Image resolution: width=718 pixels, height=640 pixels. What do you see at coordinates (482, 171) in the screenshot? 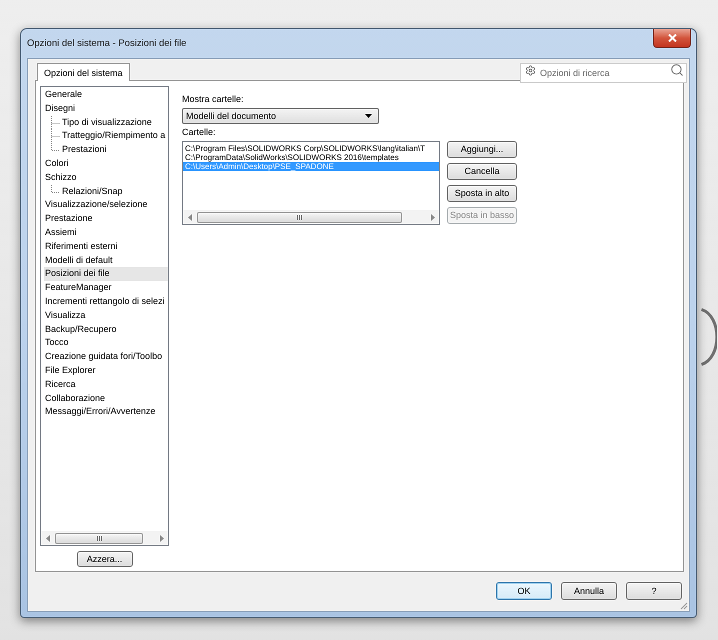
I see `side-button: Cancella` at bounding box center [482, 171].